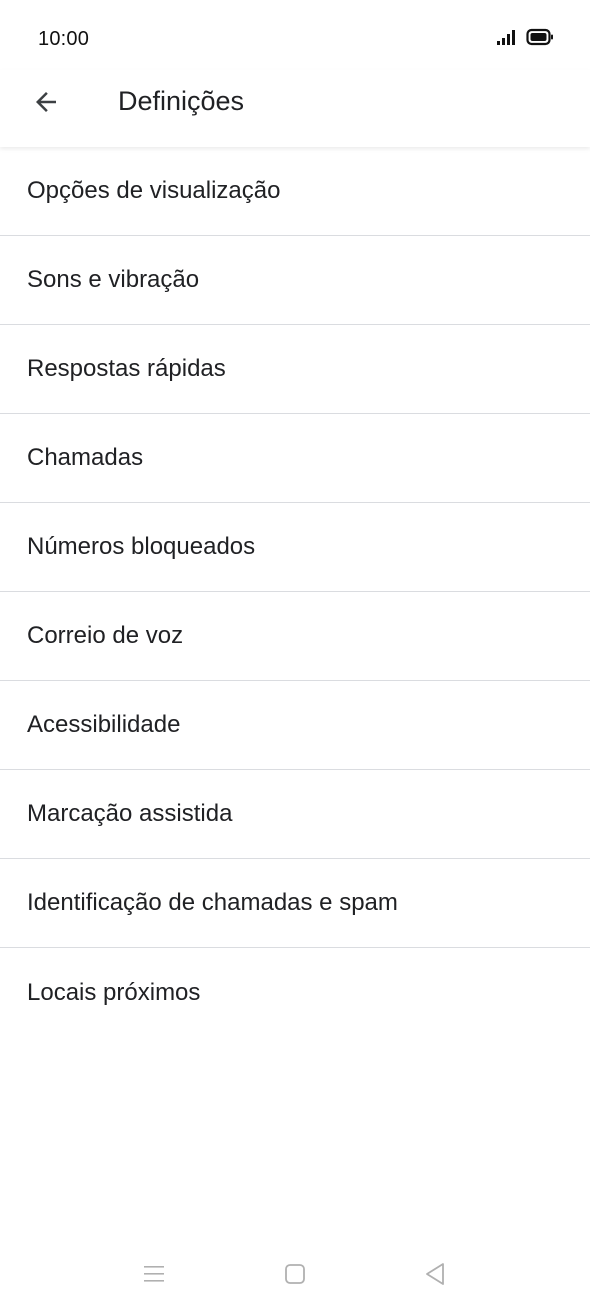 Image resolution: width=590 pixels, height=1312 pixels. I want to click on nav-menu-button, so click(154, 1276).